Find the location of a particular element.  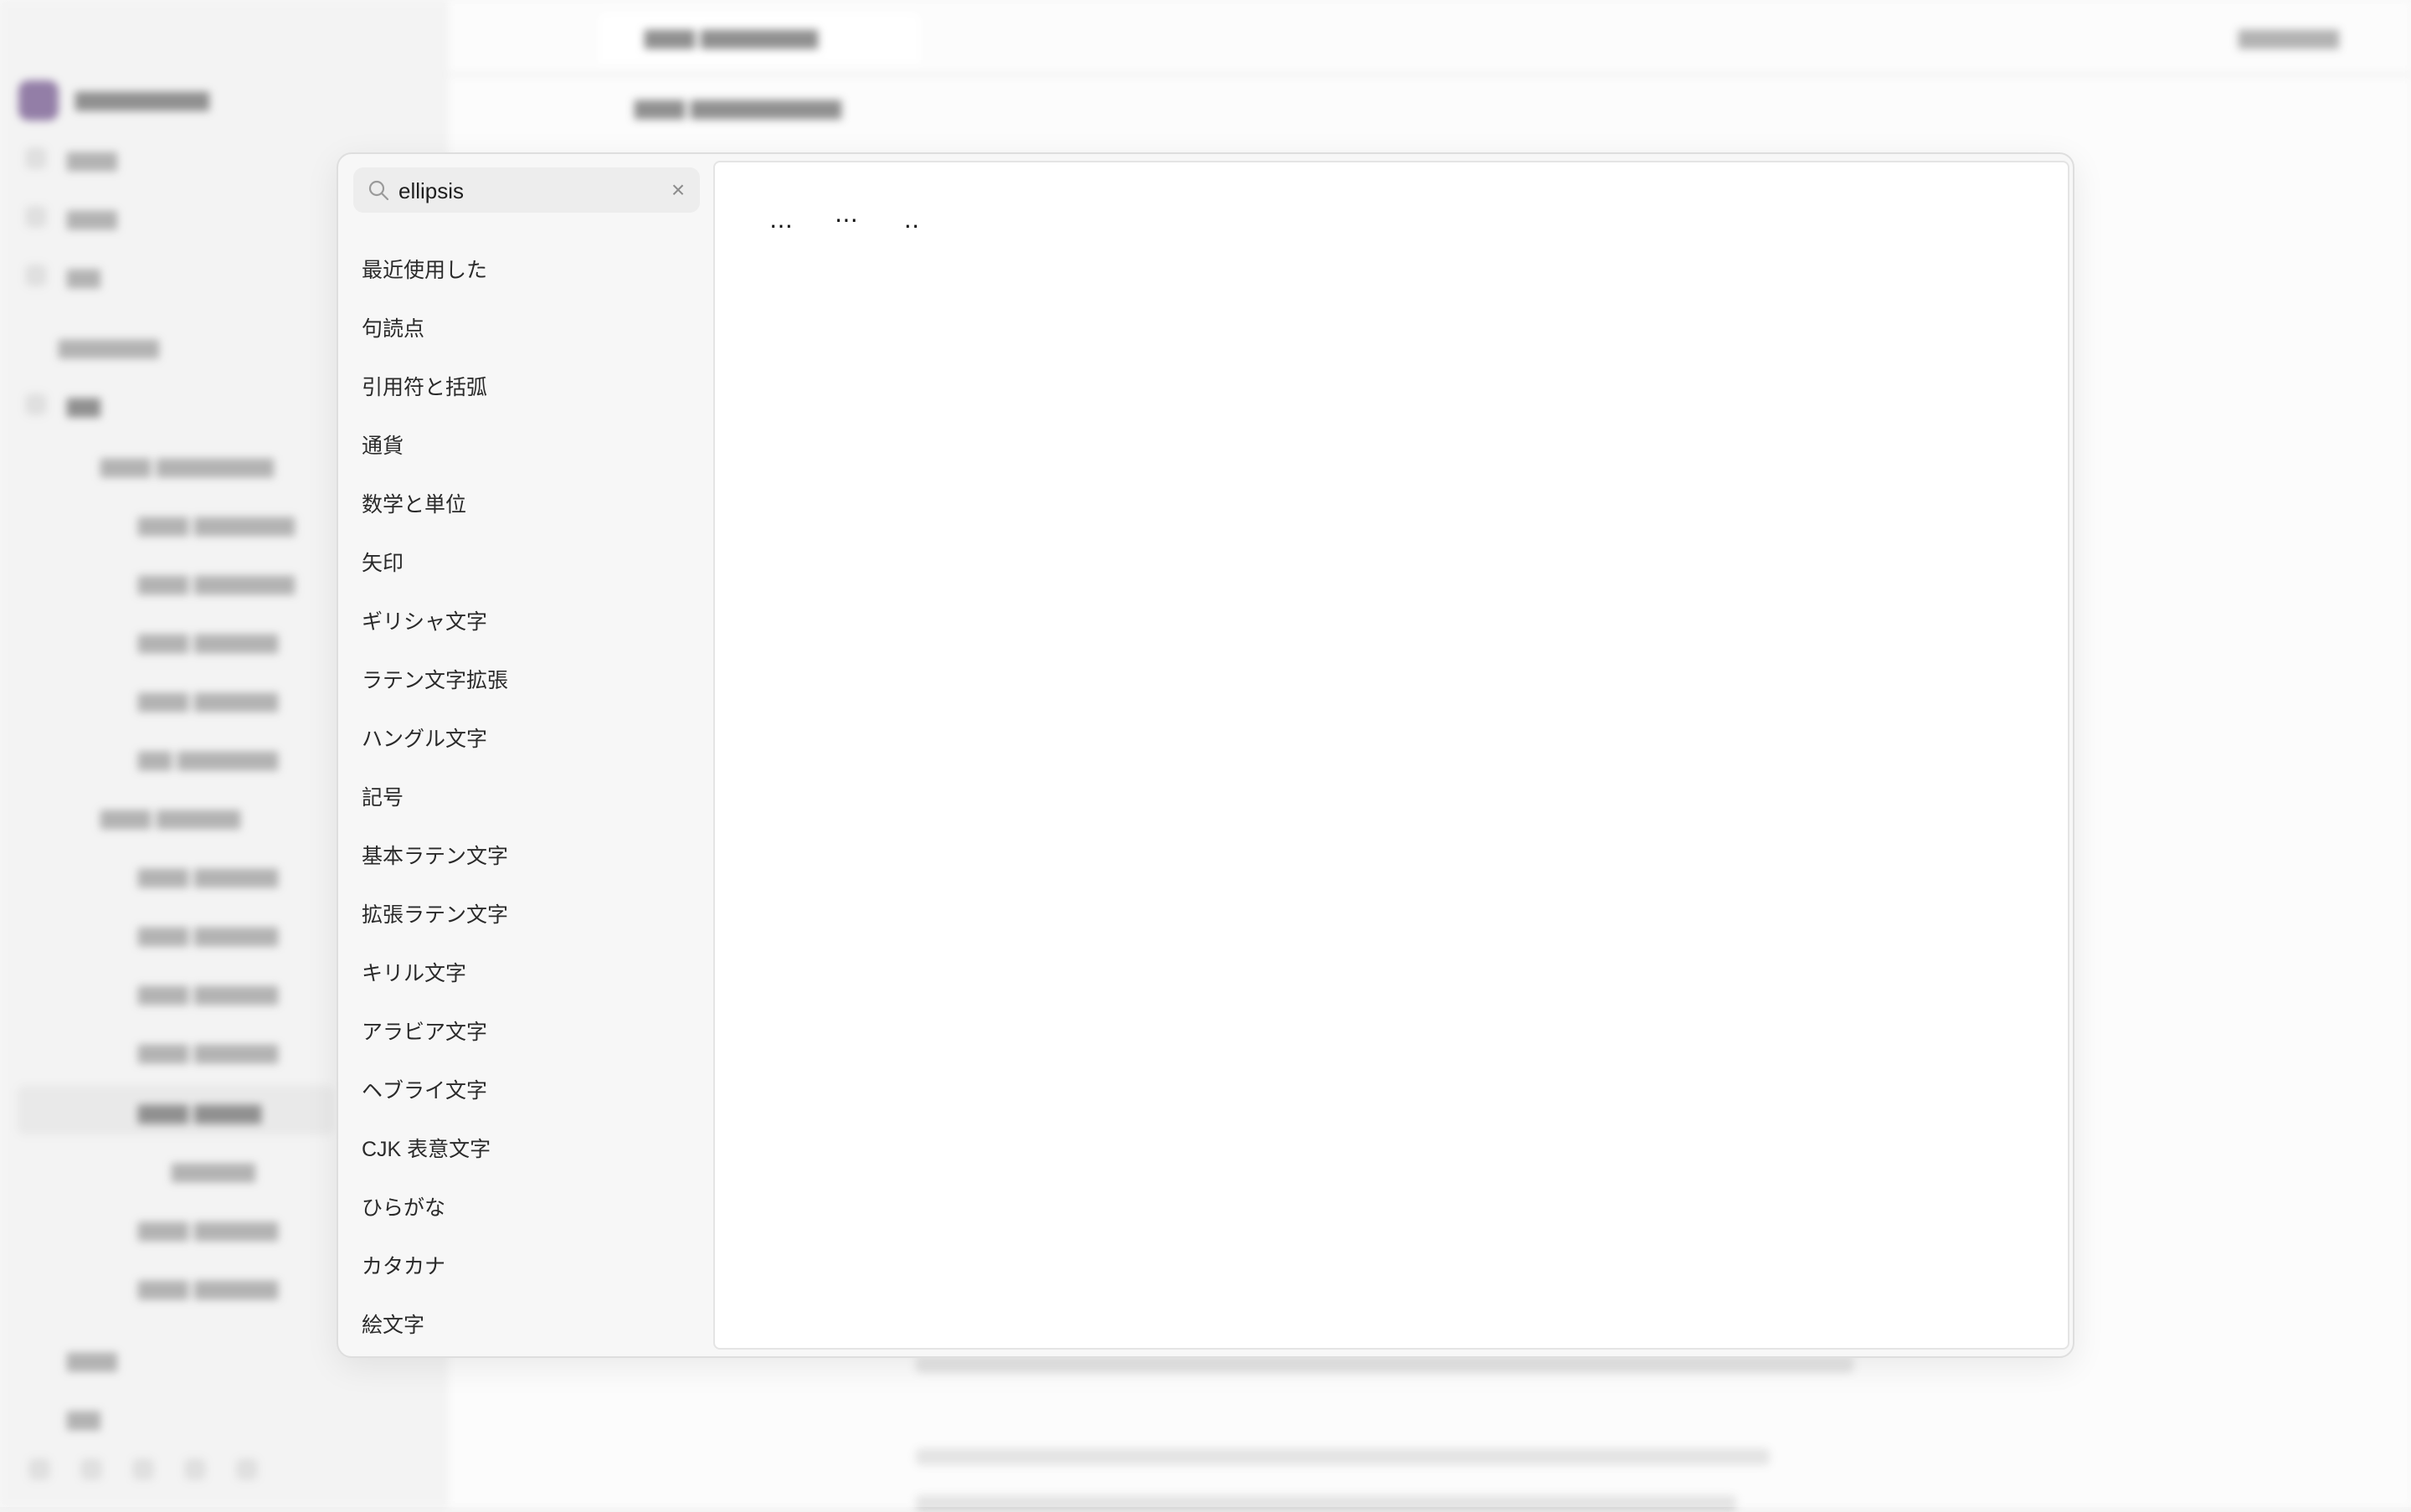

category-item: 拡張ラテン文字 is located at coordinates (526, 915).